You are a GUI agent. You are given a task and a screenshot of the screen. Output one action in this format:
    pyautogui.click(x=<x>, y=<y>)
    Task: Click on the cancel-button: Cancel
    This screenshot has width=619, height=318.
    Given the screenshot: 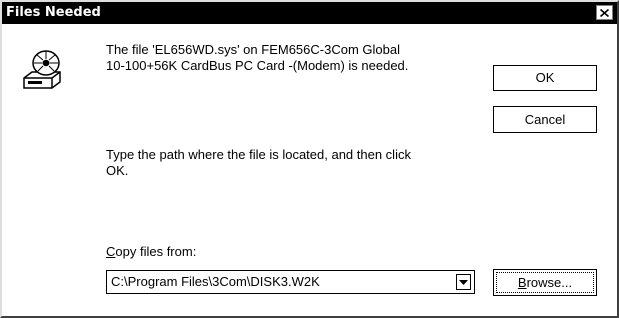 What is the action you would take?
    pyautogui.click(x=545, y=119)
    